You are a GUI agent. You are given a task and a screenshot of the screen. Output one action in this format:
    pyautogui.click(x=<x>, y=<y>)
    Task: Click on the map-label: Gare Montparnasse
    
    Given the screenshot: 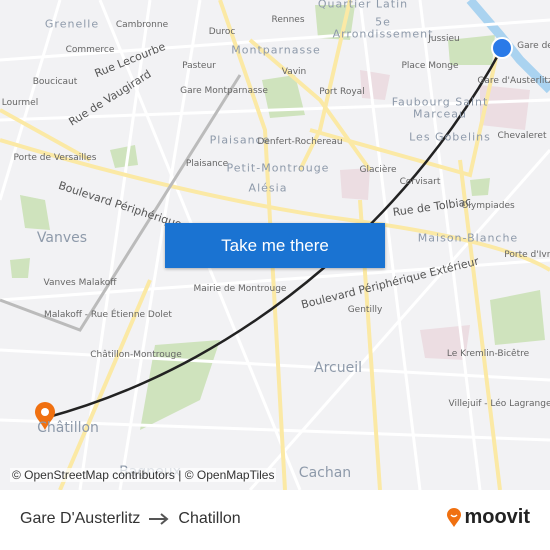 What is the action you would take?
    pyautogui.click(x=224, y=91)
    